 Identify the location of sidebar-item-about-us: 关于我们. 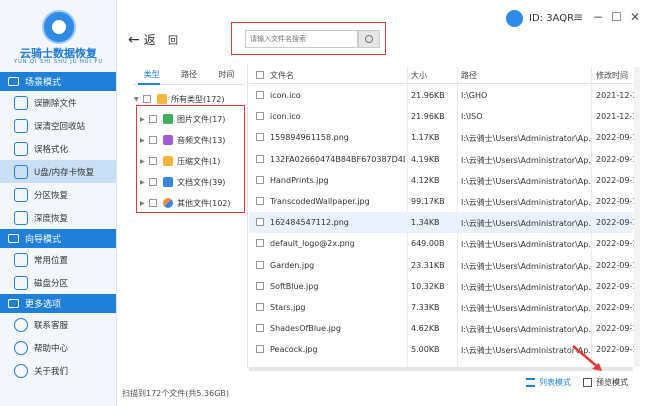
(58, 370).